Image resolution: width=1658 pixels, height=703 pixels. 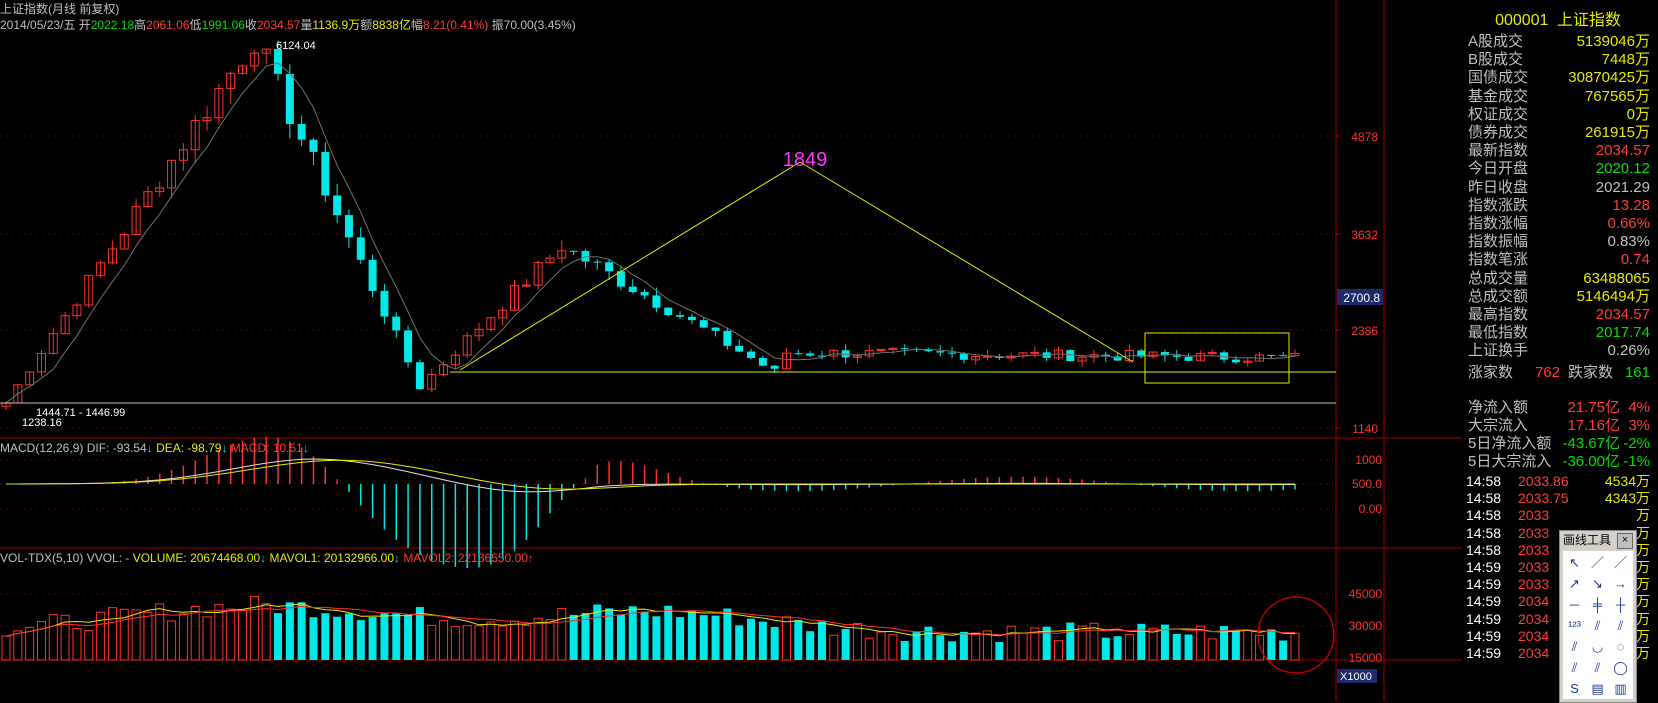 What do you see at coordinates (668, 635) in the screenshot?
I see `volume-panel` at bounding box center [668, 635].